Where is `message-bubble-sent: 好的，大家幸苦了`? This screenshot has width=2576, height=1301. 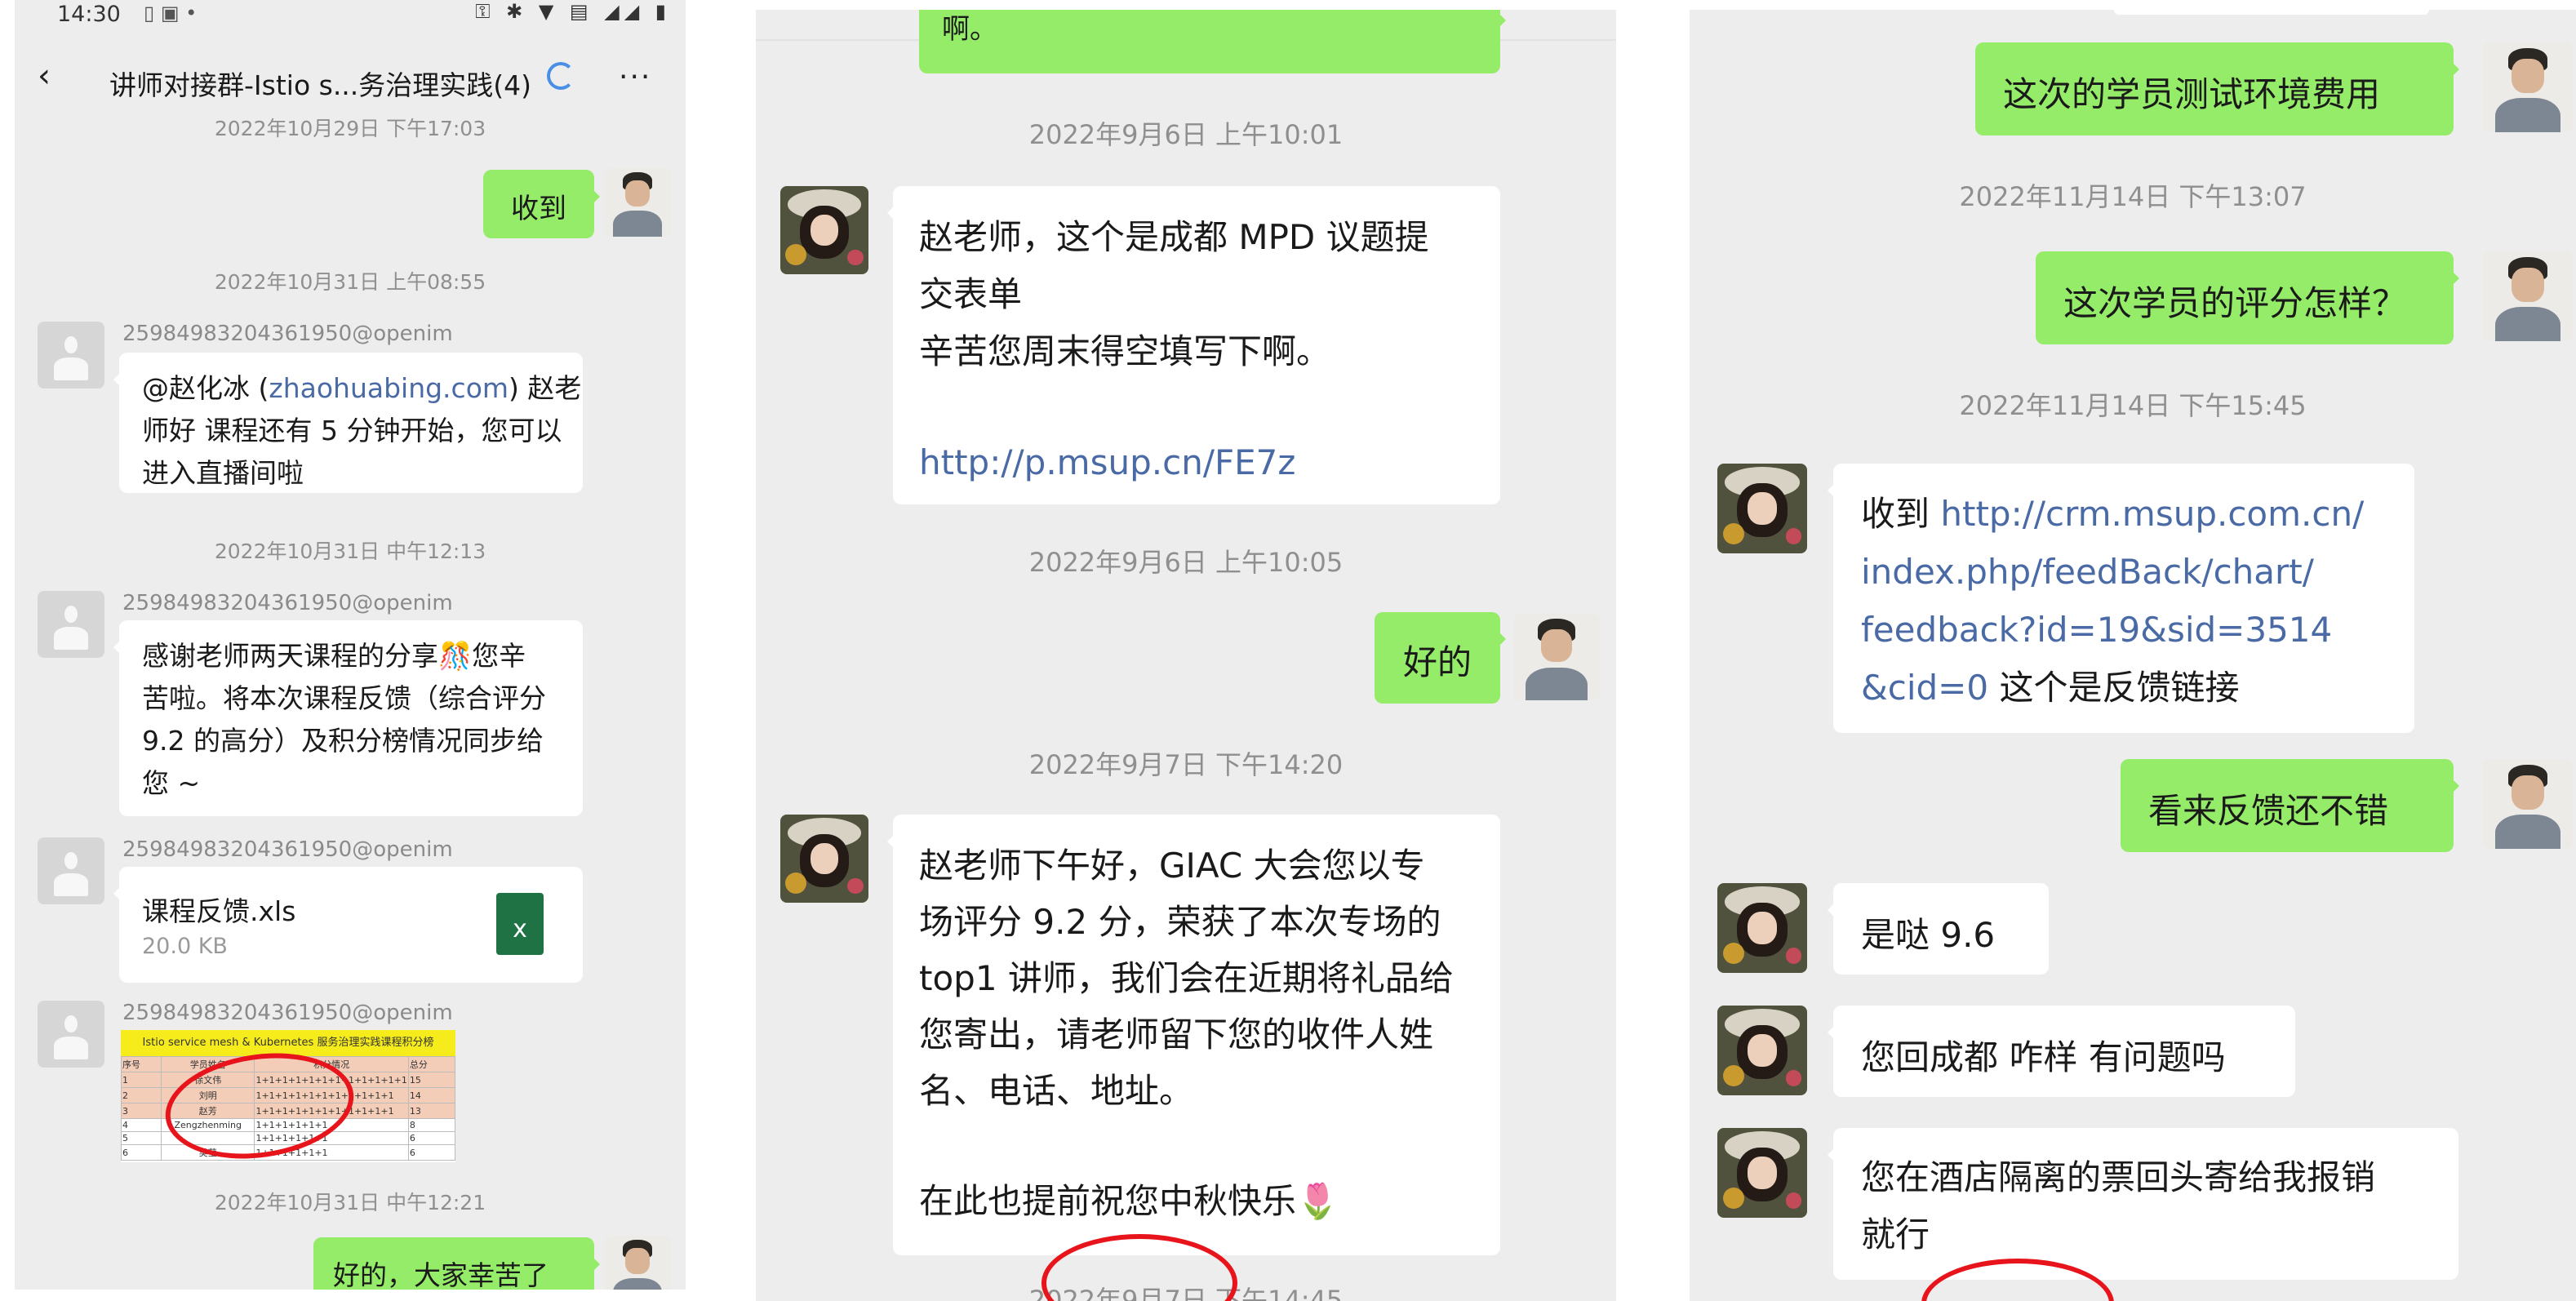
message-bubble-sent: 好的，大家幸苦了 is located at coordinates (456, 1263).